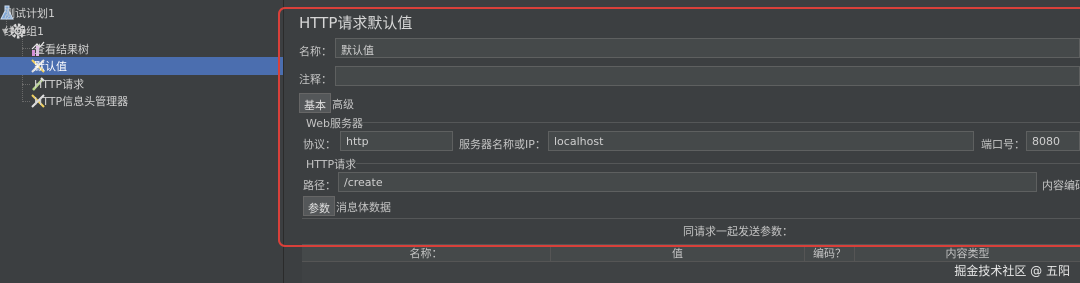 This screenshot has width=1080, height=283. What do you see at coordinates (707, 76) in the screenshot?
I see `comment-field` at bounding box center [707, 76].